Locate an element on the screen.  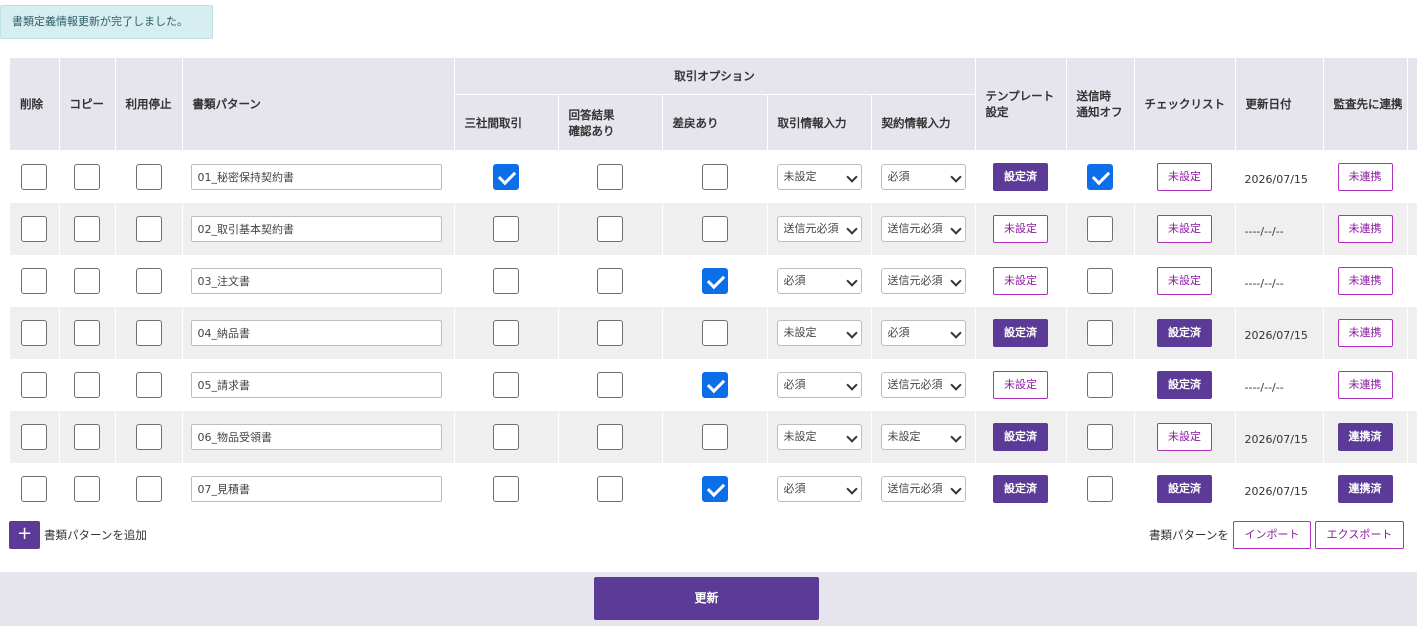
export-button: エクスポート is located at coordinates (1359, 535).